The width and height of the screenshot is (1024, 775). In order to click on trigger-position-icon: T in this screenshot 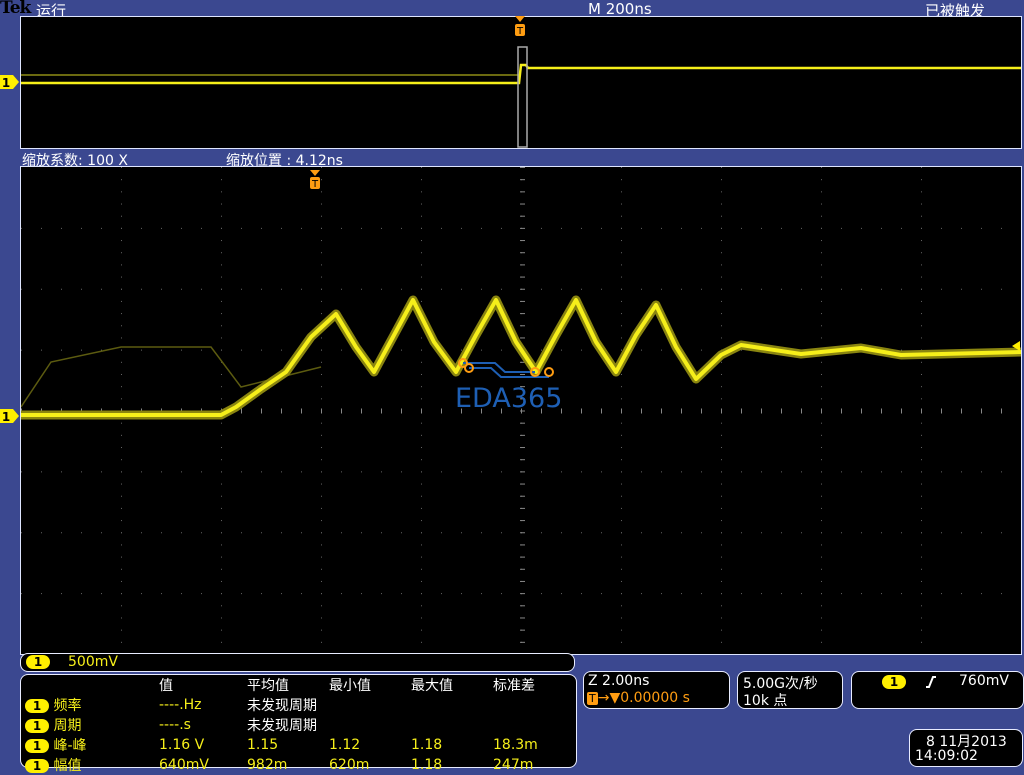, I will do `click(315, 180)`.